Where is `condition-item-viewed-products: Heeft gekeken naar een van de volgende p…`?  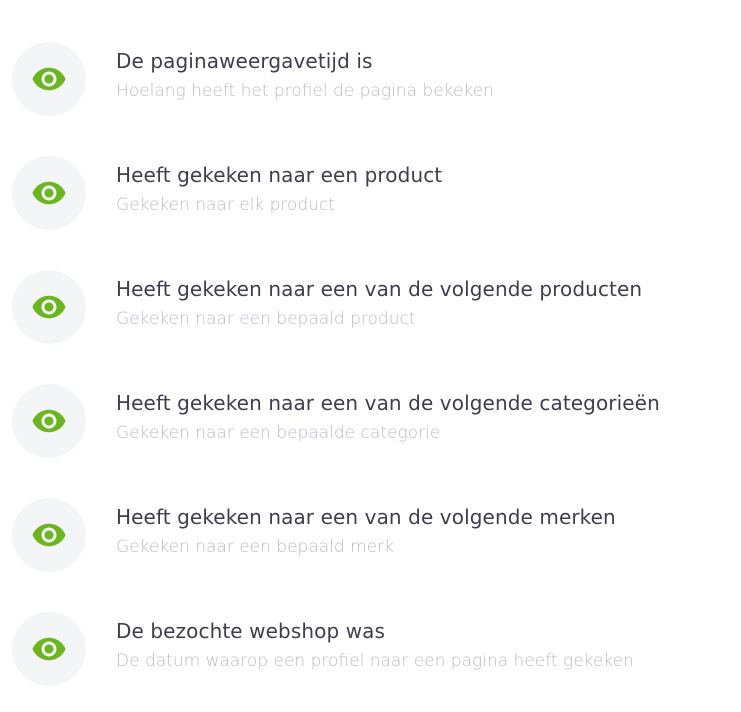
condition-item-viewed-products: Heeft gekeken naar een van de volgende p… is located at coordinates (370, 306).